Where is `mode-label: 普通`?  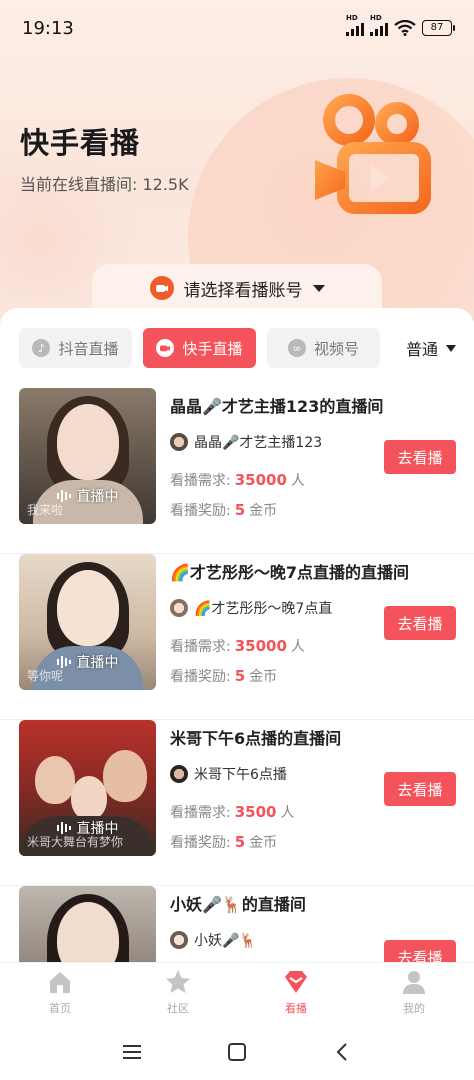 mode-label: 普通 is located at coordinates (421, 349).